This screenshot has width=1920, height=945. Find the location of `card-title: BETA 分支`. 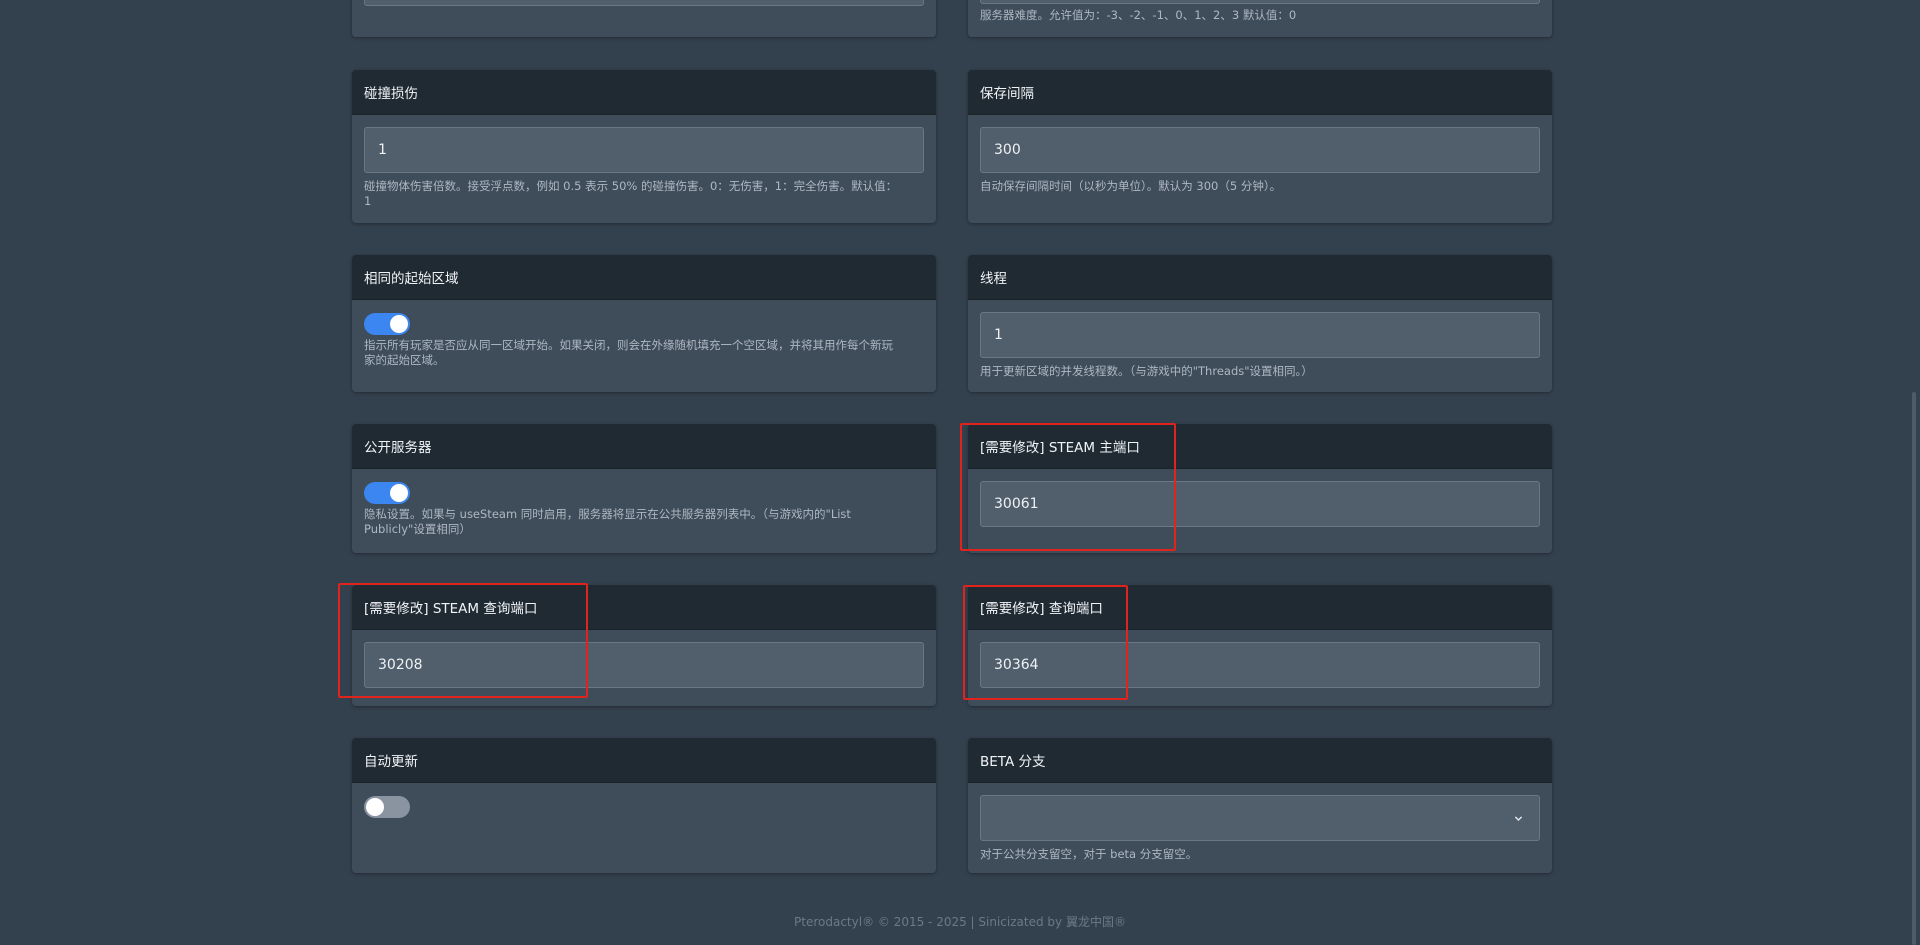

card-title: BETA 分支 is located at coordinates (1260, 760).